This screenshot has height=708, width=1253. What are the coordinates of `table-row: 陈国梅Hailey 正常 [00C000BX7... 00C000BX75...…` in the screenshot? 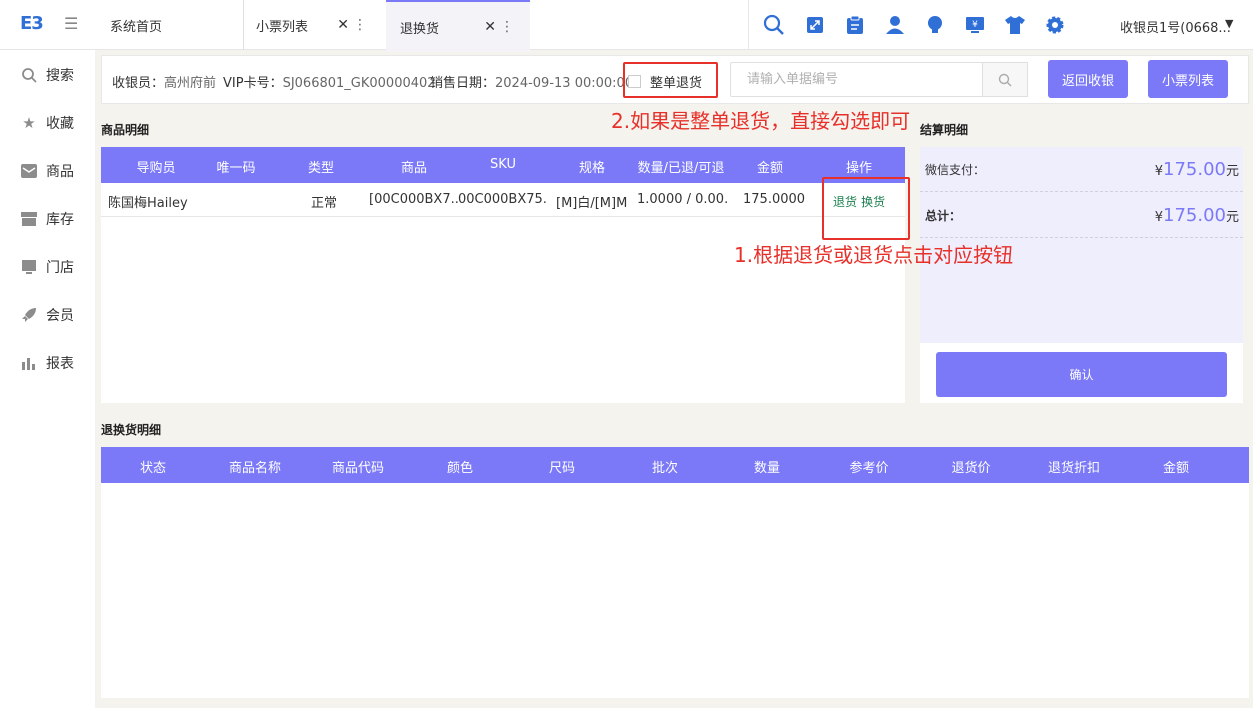 It's located at (503, 200).